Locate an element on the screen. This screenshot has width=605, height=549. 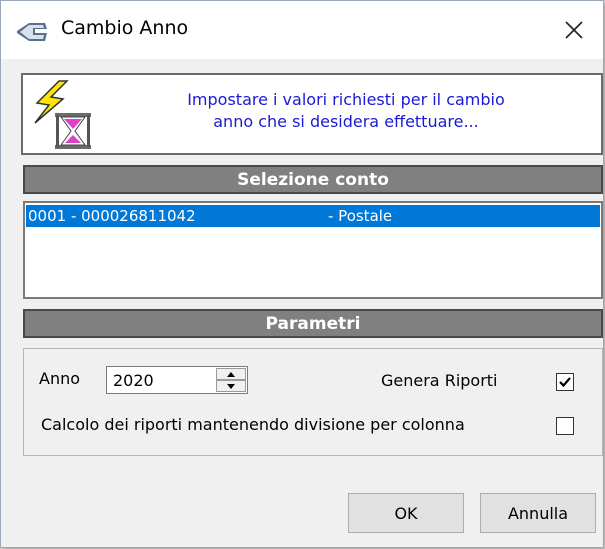
year-spin-buttons is located at coordinates (231, 380).